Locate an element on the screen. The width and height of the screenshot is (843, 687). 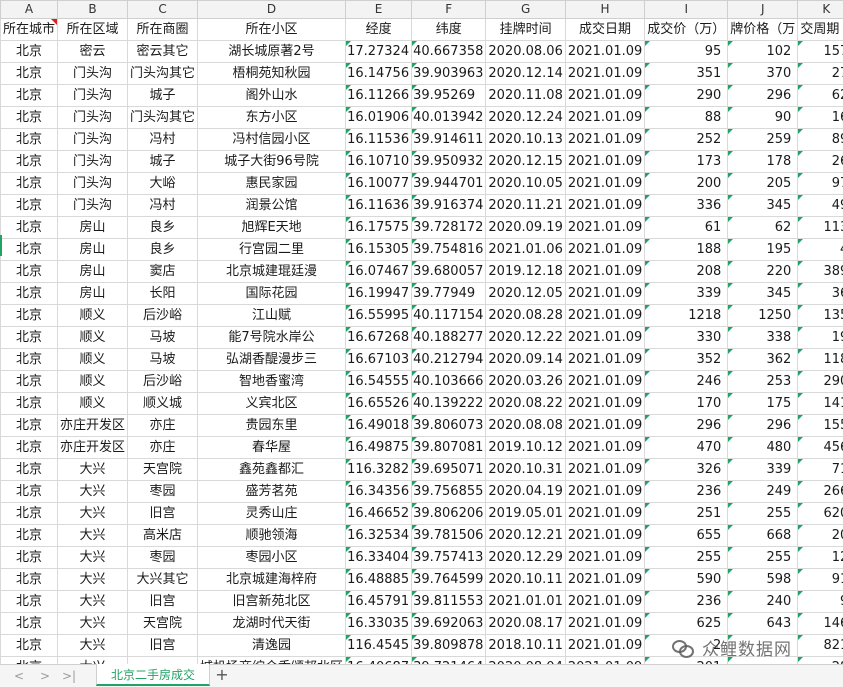
table-cell: 40.103666 is located at coordinates (449, 382).